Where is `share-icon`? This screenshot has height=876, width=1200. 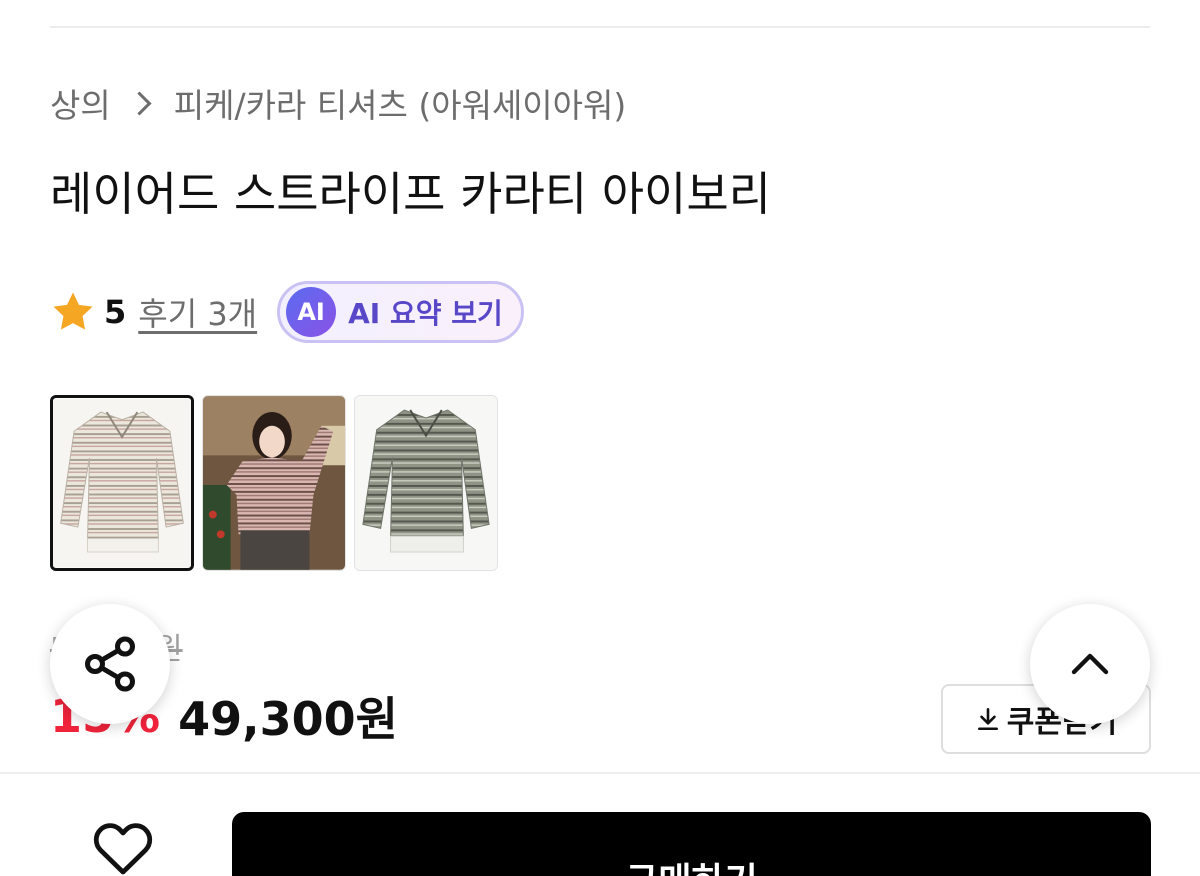
share-icon is located at coordinates (110, 664).